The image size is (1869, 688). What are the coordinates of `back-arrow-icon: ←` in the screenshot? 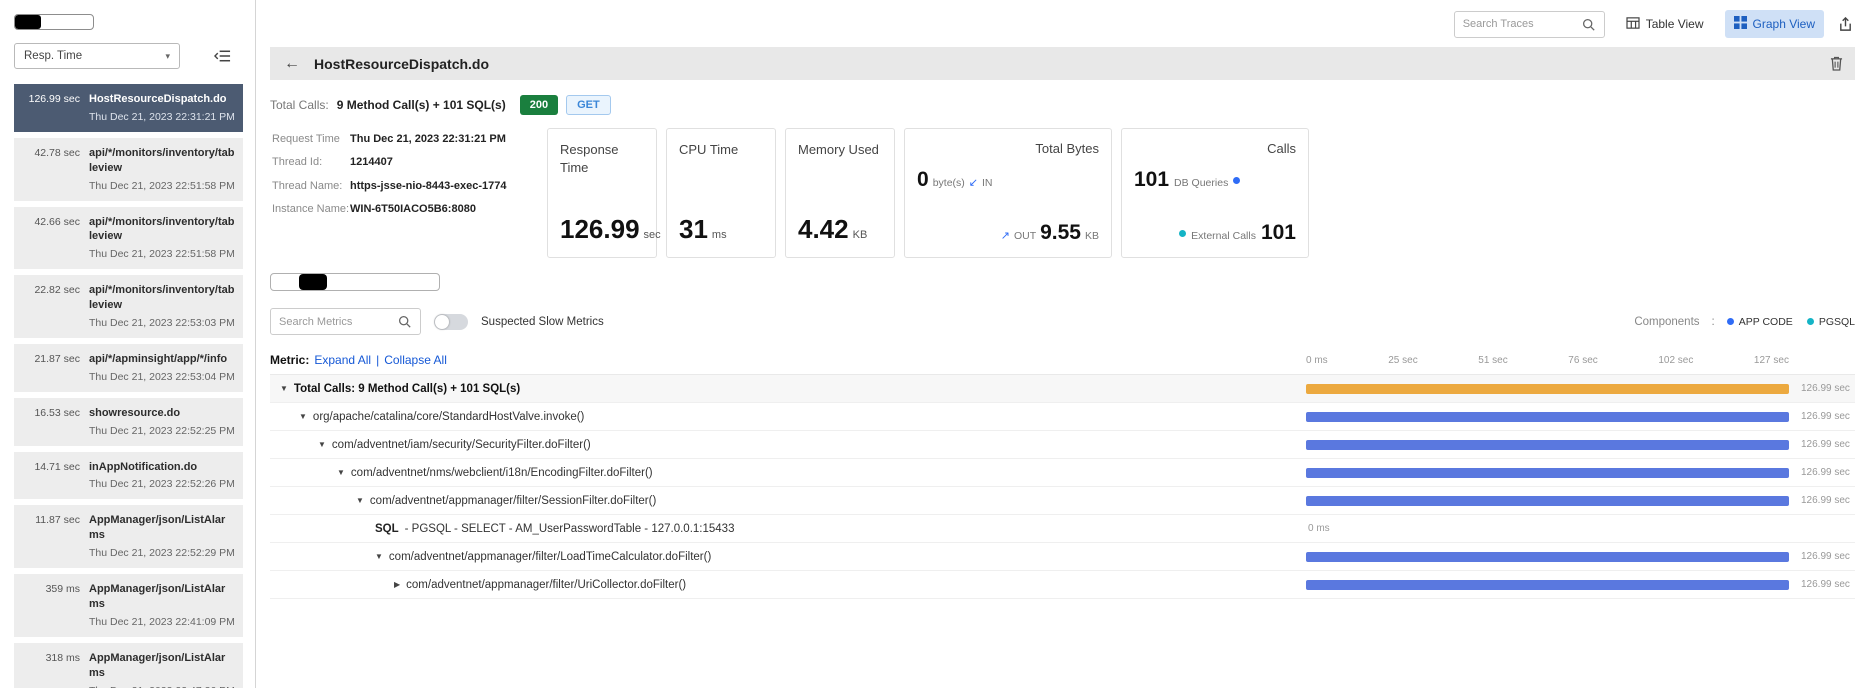 It's located at (292, 63).